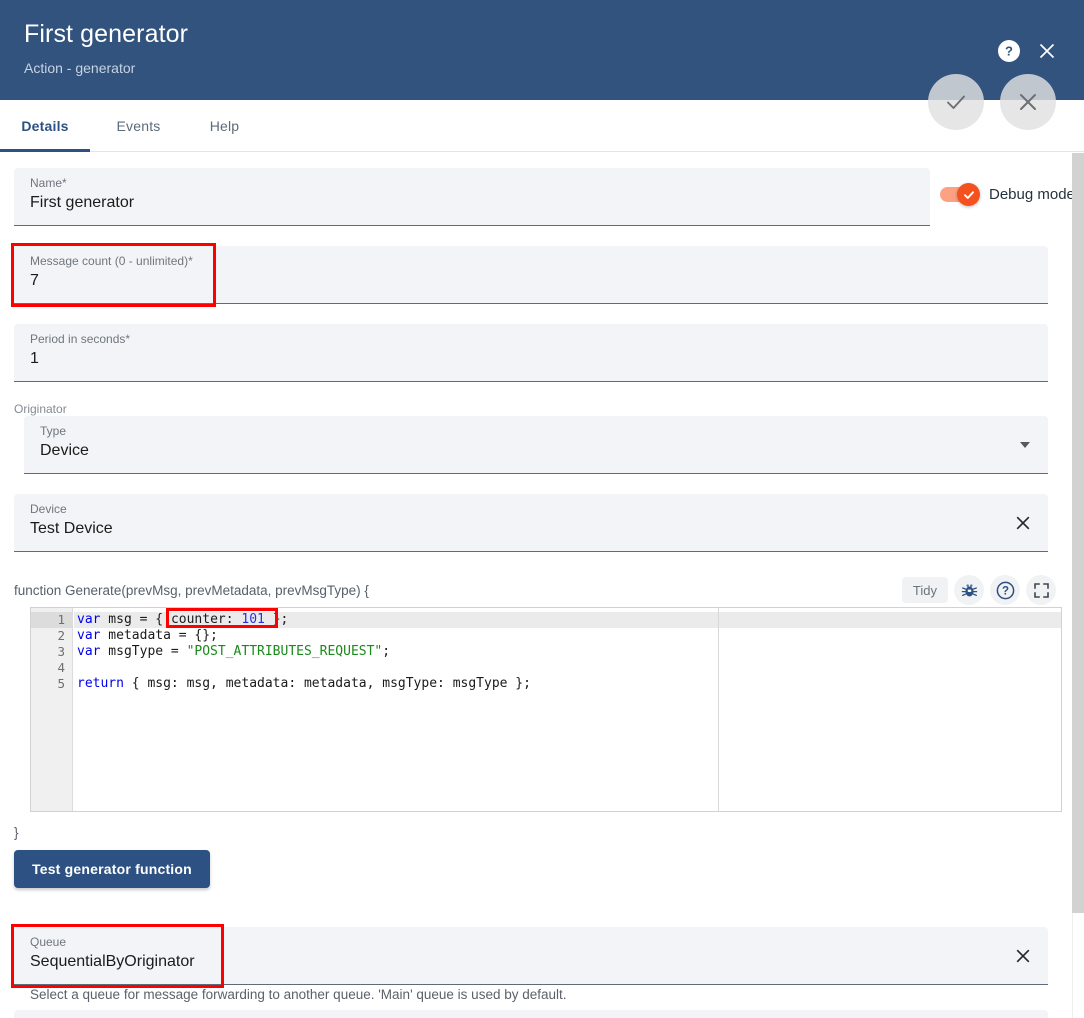 Image resolution: width=1084 pixels, height=1018 pixels. Describe the element at coordinates (183, 619) in the screenshot. I see `code-line: var msg = { counter: 101 };` at that location.